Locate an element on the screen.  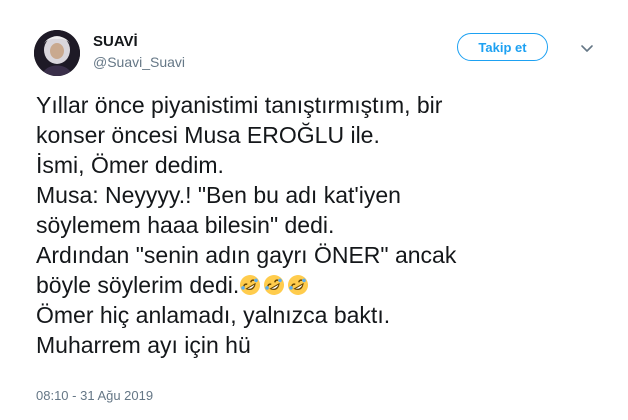
avatar-image is located at coordinates (57, 53).